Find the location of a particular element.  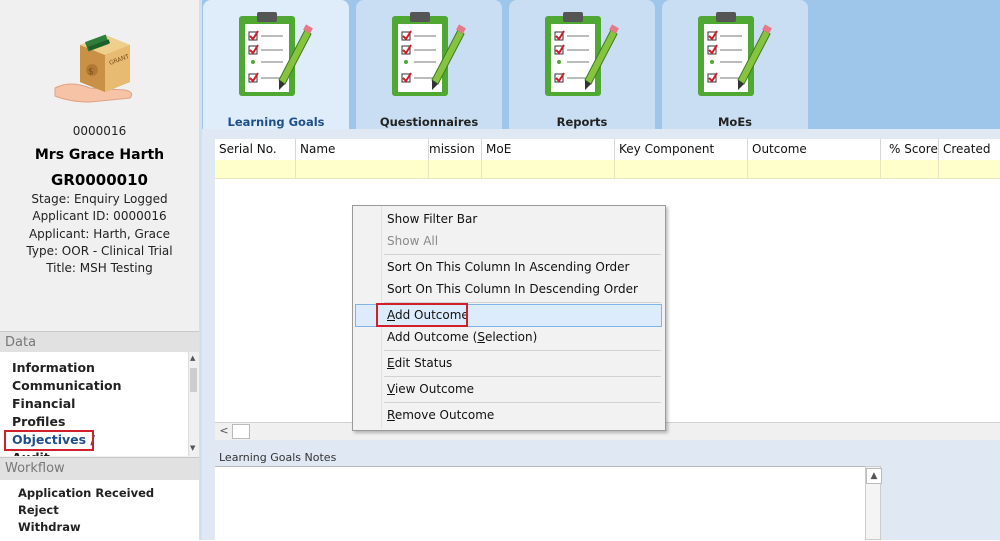

menu-item-text: dit Status is located at coordinates (423, 363).